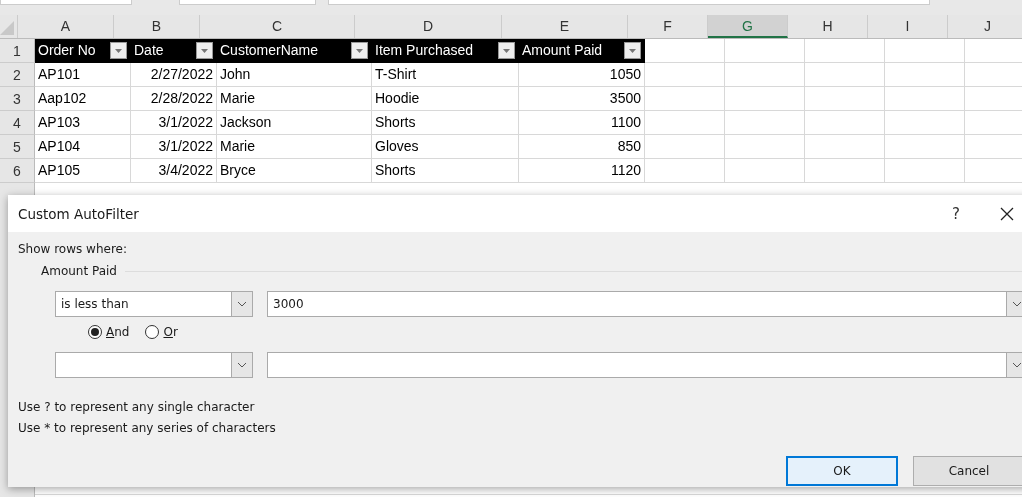 The width and height of the screenshot is (1022, 497). I want to click on ok-button: OK, so click(842, 471).